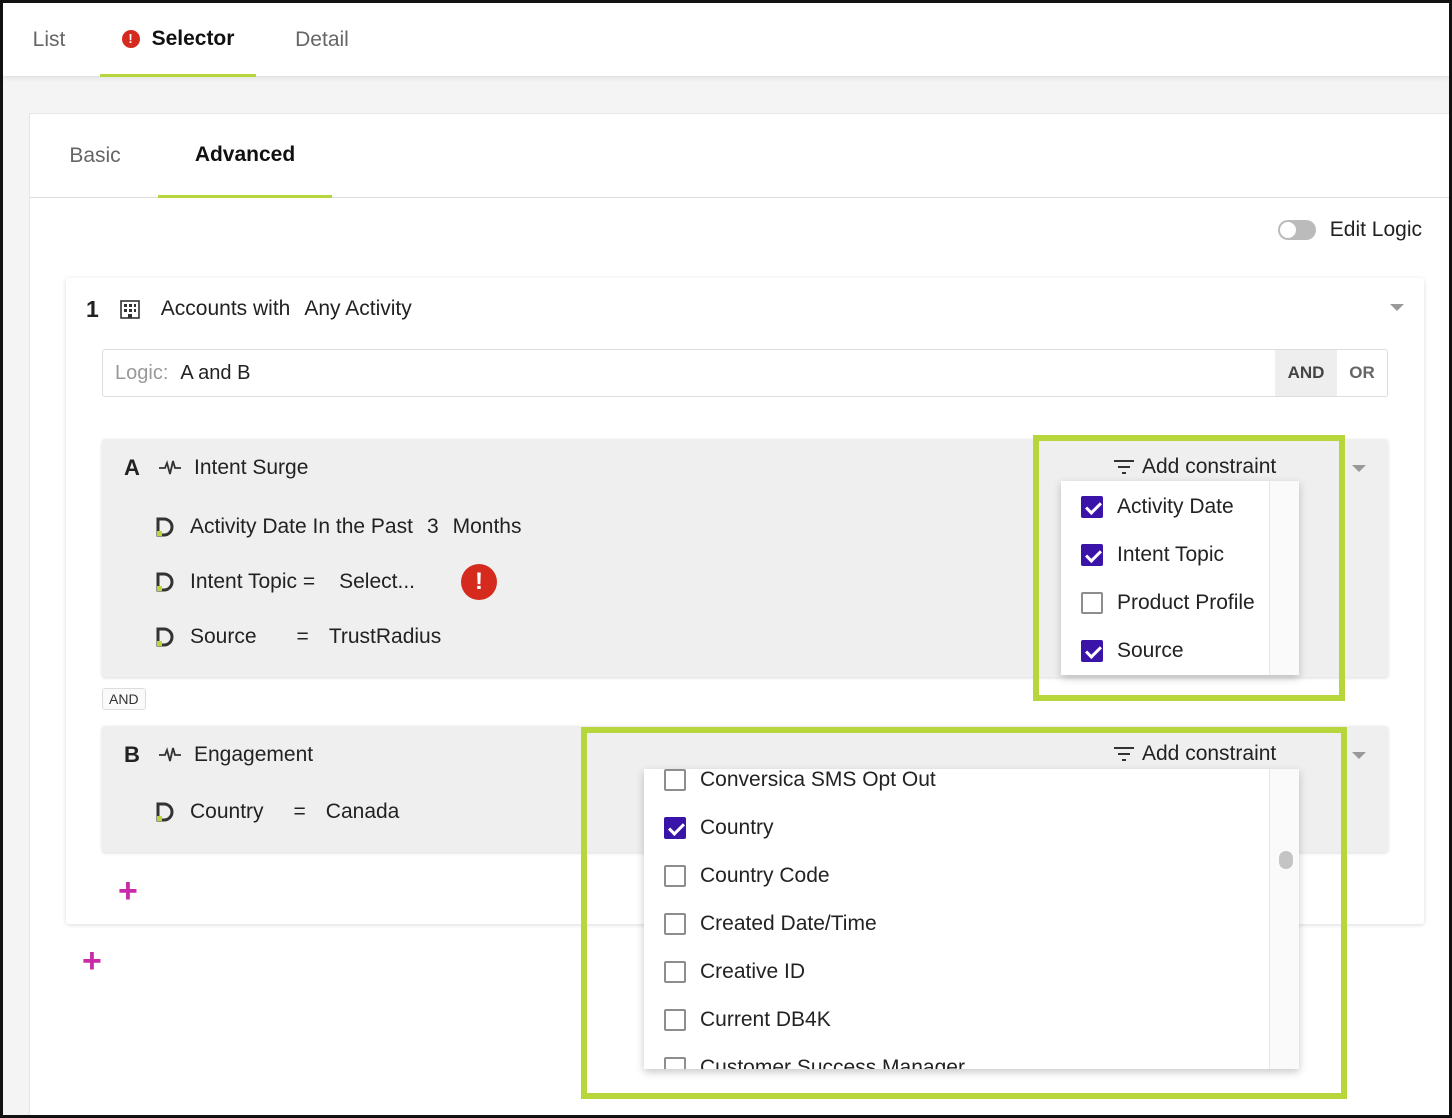 The image size is (1452, 1118). I want to click on tab-basic: Basic, so click(95, 156).